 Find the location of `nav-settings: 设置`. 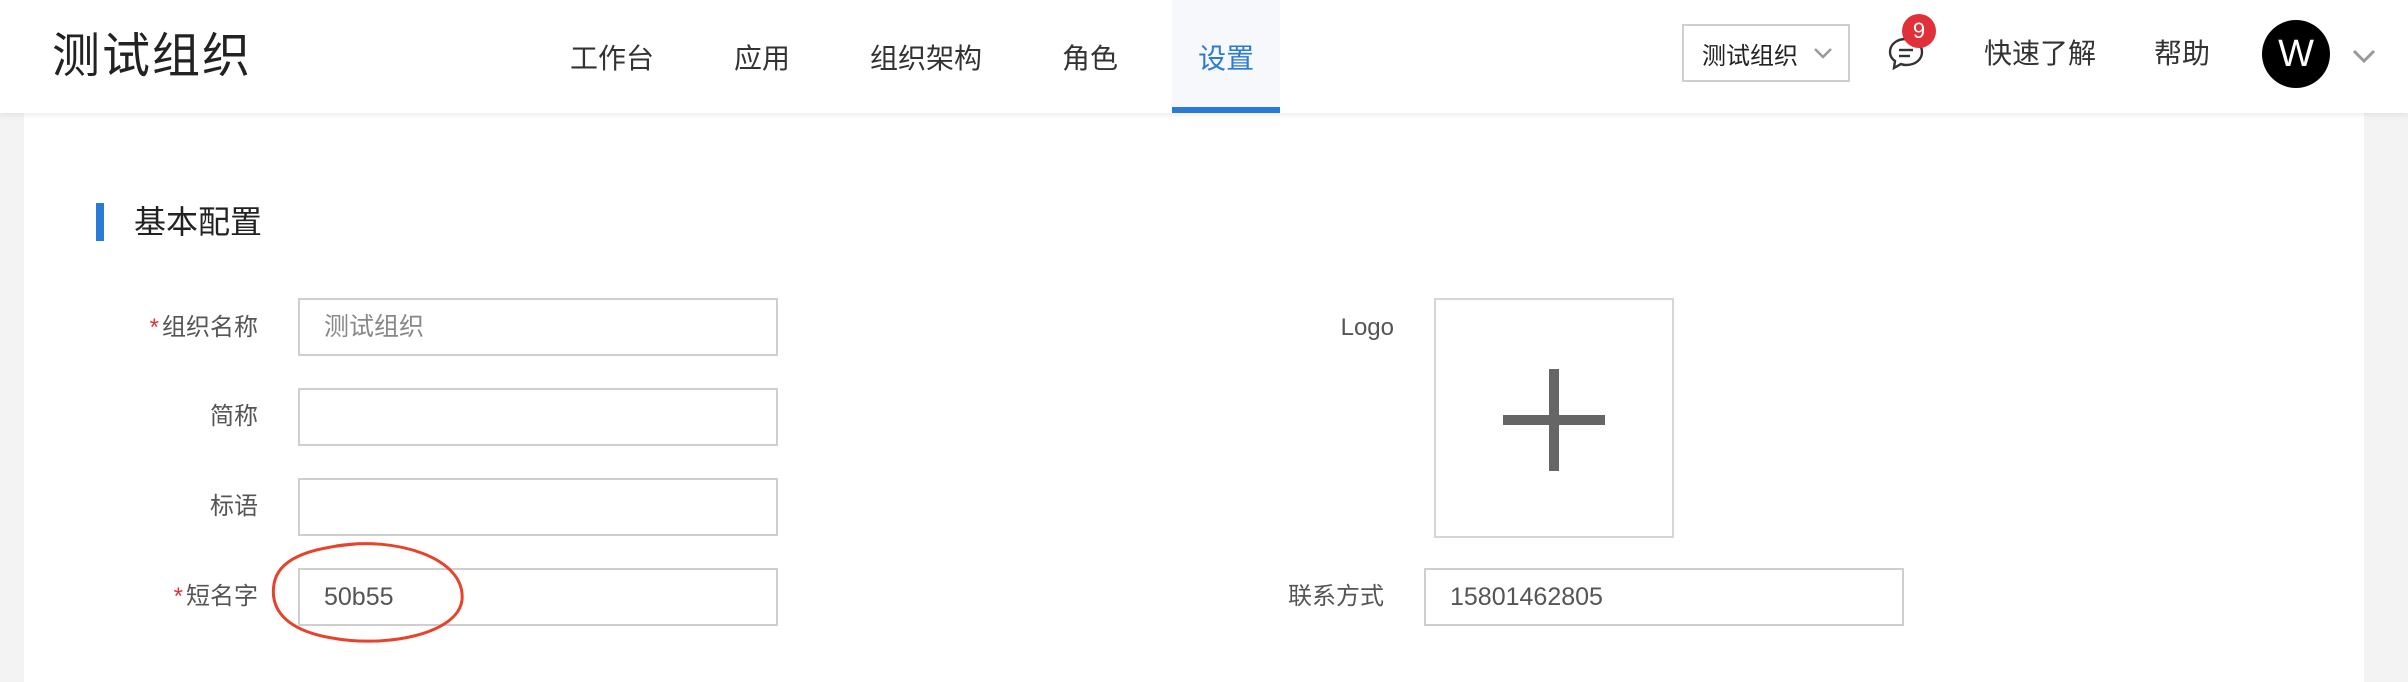

nav-settings: 设置 is located at coordinates (1226, 56).